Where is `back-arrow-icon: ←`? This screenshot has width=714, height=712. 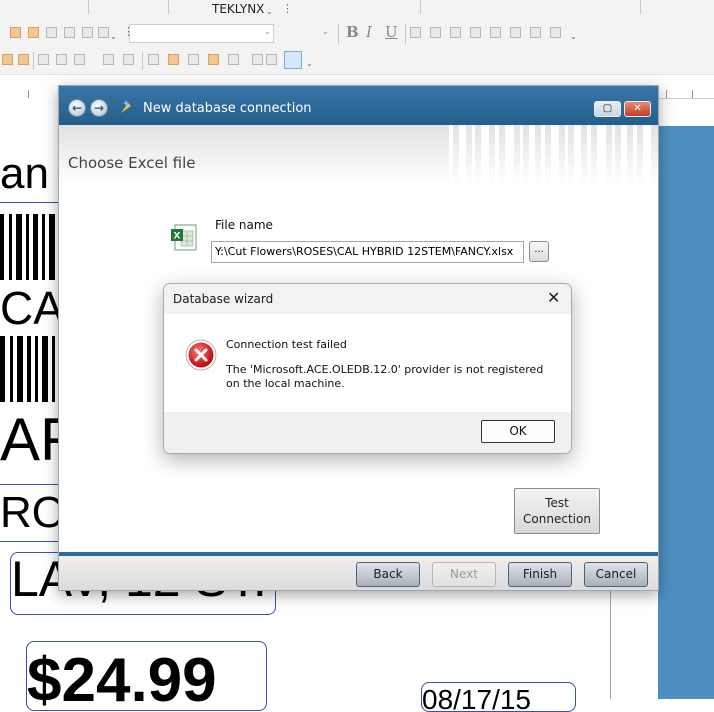 back-arrow-icon: ← is located at coordinates (77, 108).